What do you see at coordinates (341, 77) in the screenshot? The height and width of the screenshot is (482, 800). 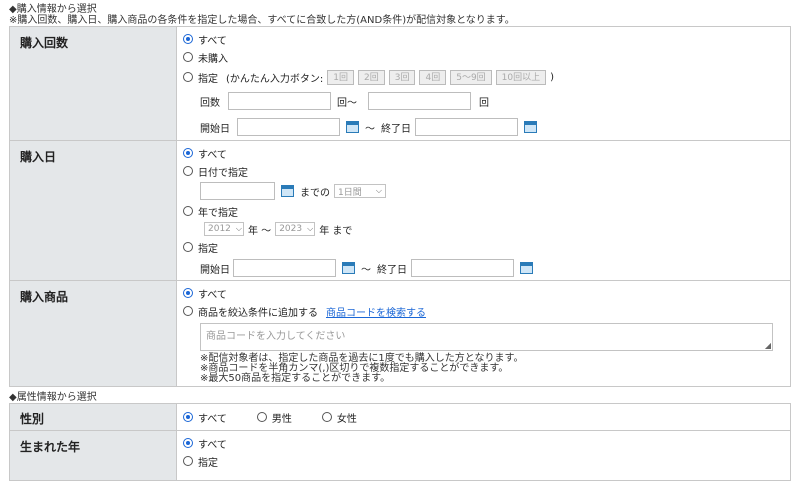 I see `quick-button-1: 1回` at bounding box center [341, 77].